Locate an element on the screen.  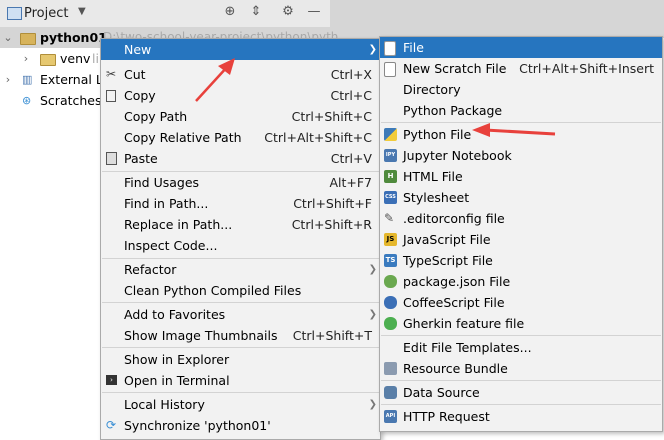
scratch-file-icon is located at coordinates (390, 69).